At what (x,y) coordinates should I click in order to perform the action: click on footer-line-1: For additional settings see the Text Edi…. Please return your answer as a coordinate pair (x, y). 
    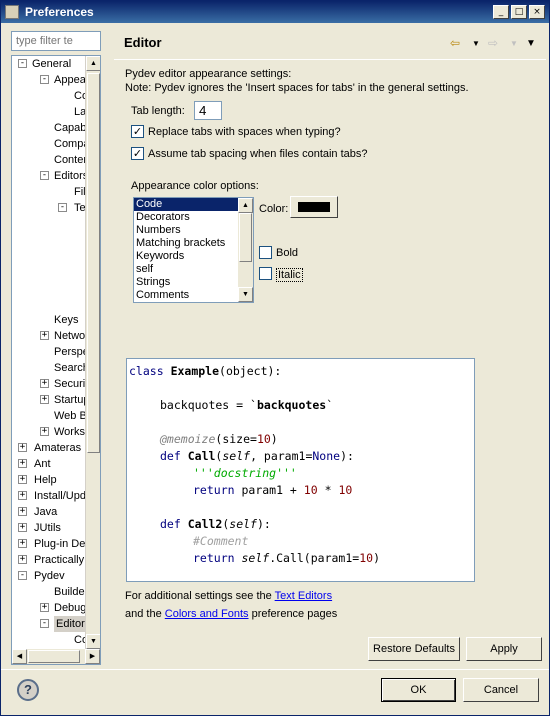
    Looking at the image, I should click on (229, 596).